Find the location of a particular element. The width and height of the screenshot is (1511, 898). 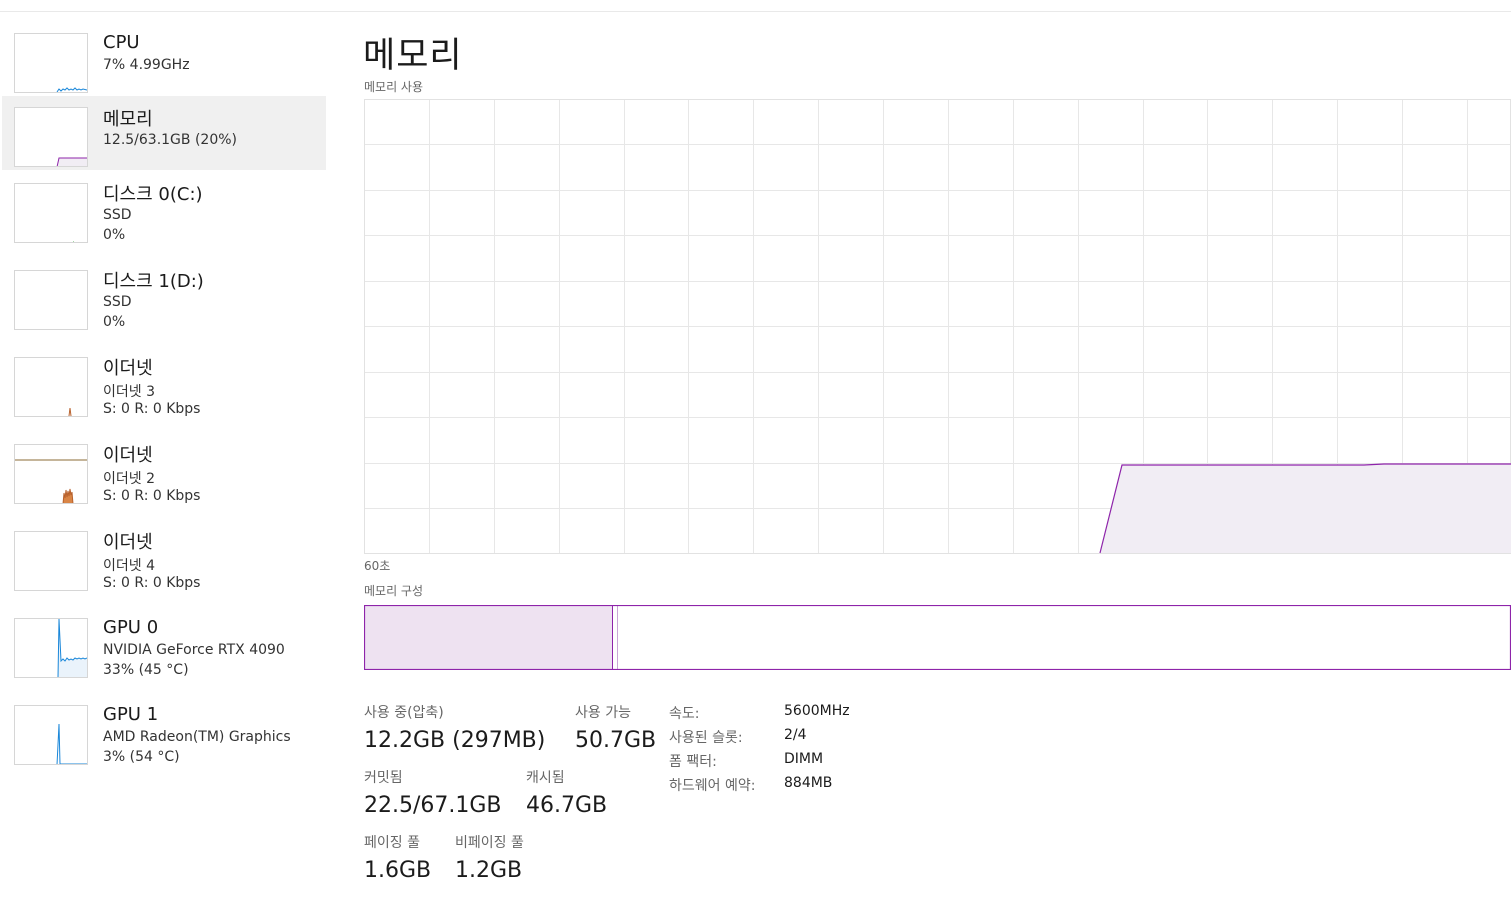

sidebar-item-detail: AMD Radeon(TM) Graphics is located at coordinates (197, 737).